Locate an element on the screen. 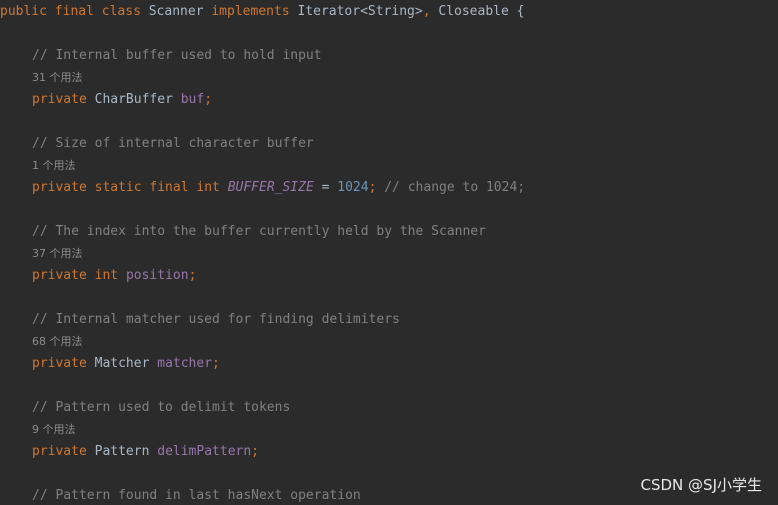  comma: , is located at coordinates (426, 11).